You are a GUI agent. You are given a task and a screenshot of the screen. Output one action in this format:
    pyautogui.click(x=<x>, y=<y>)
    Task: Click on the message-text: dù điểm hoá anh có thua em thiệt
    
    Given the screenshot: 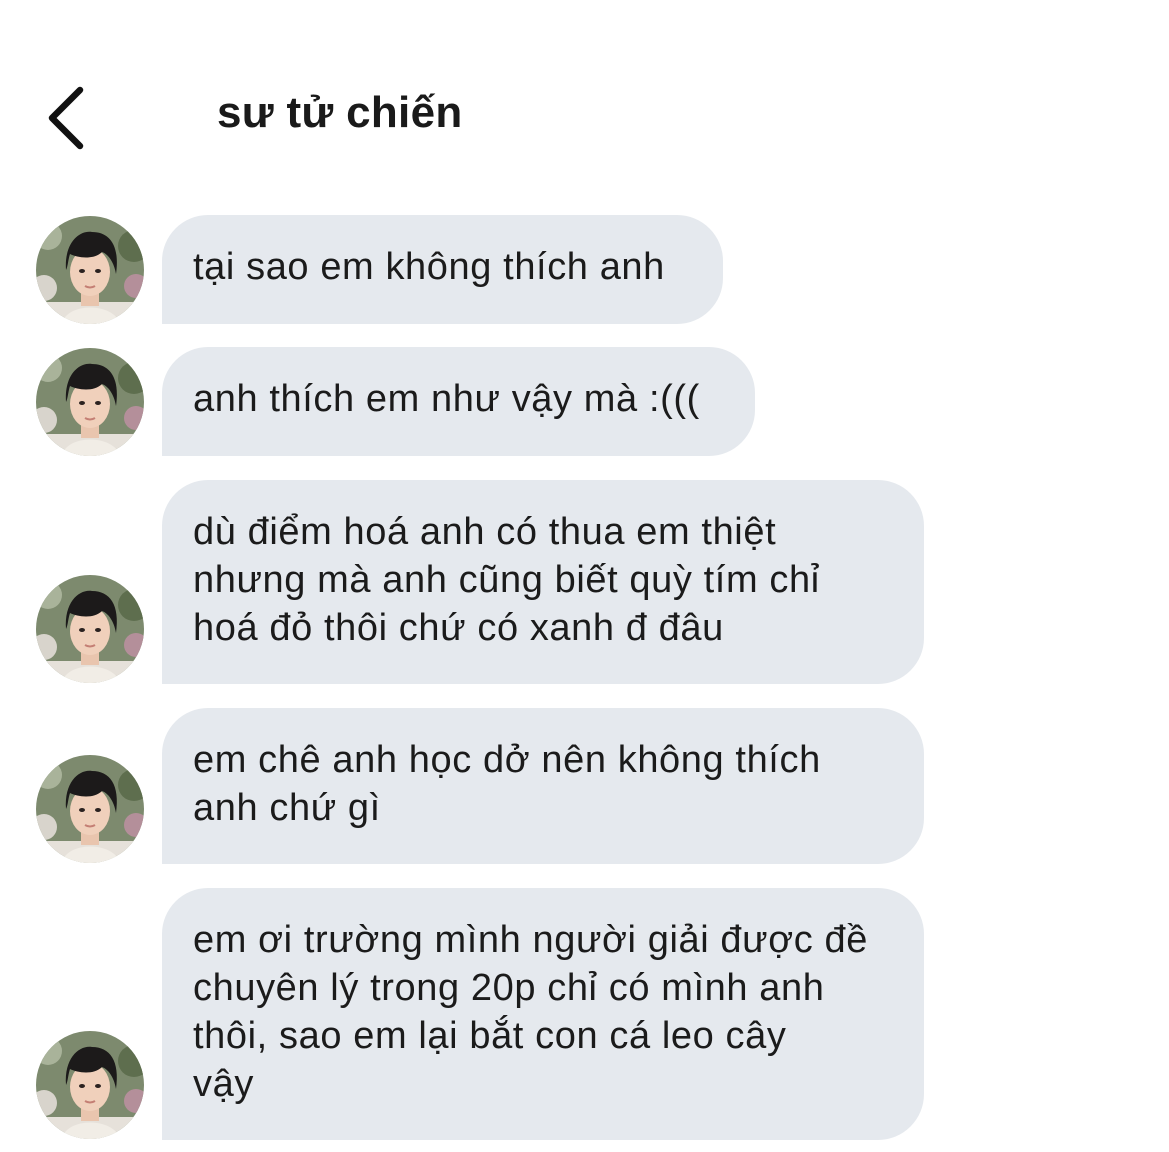 What is the action you would take?
    pyautogui.click(x=485, y=532)
    